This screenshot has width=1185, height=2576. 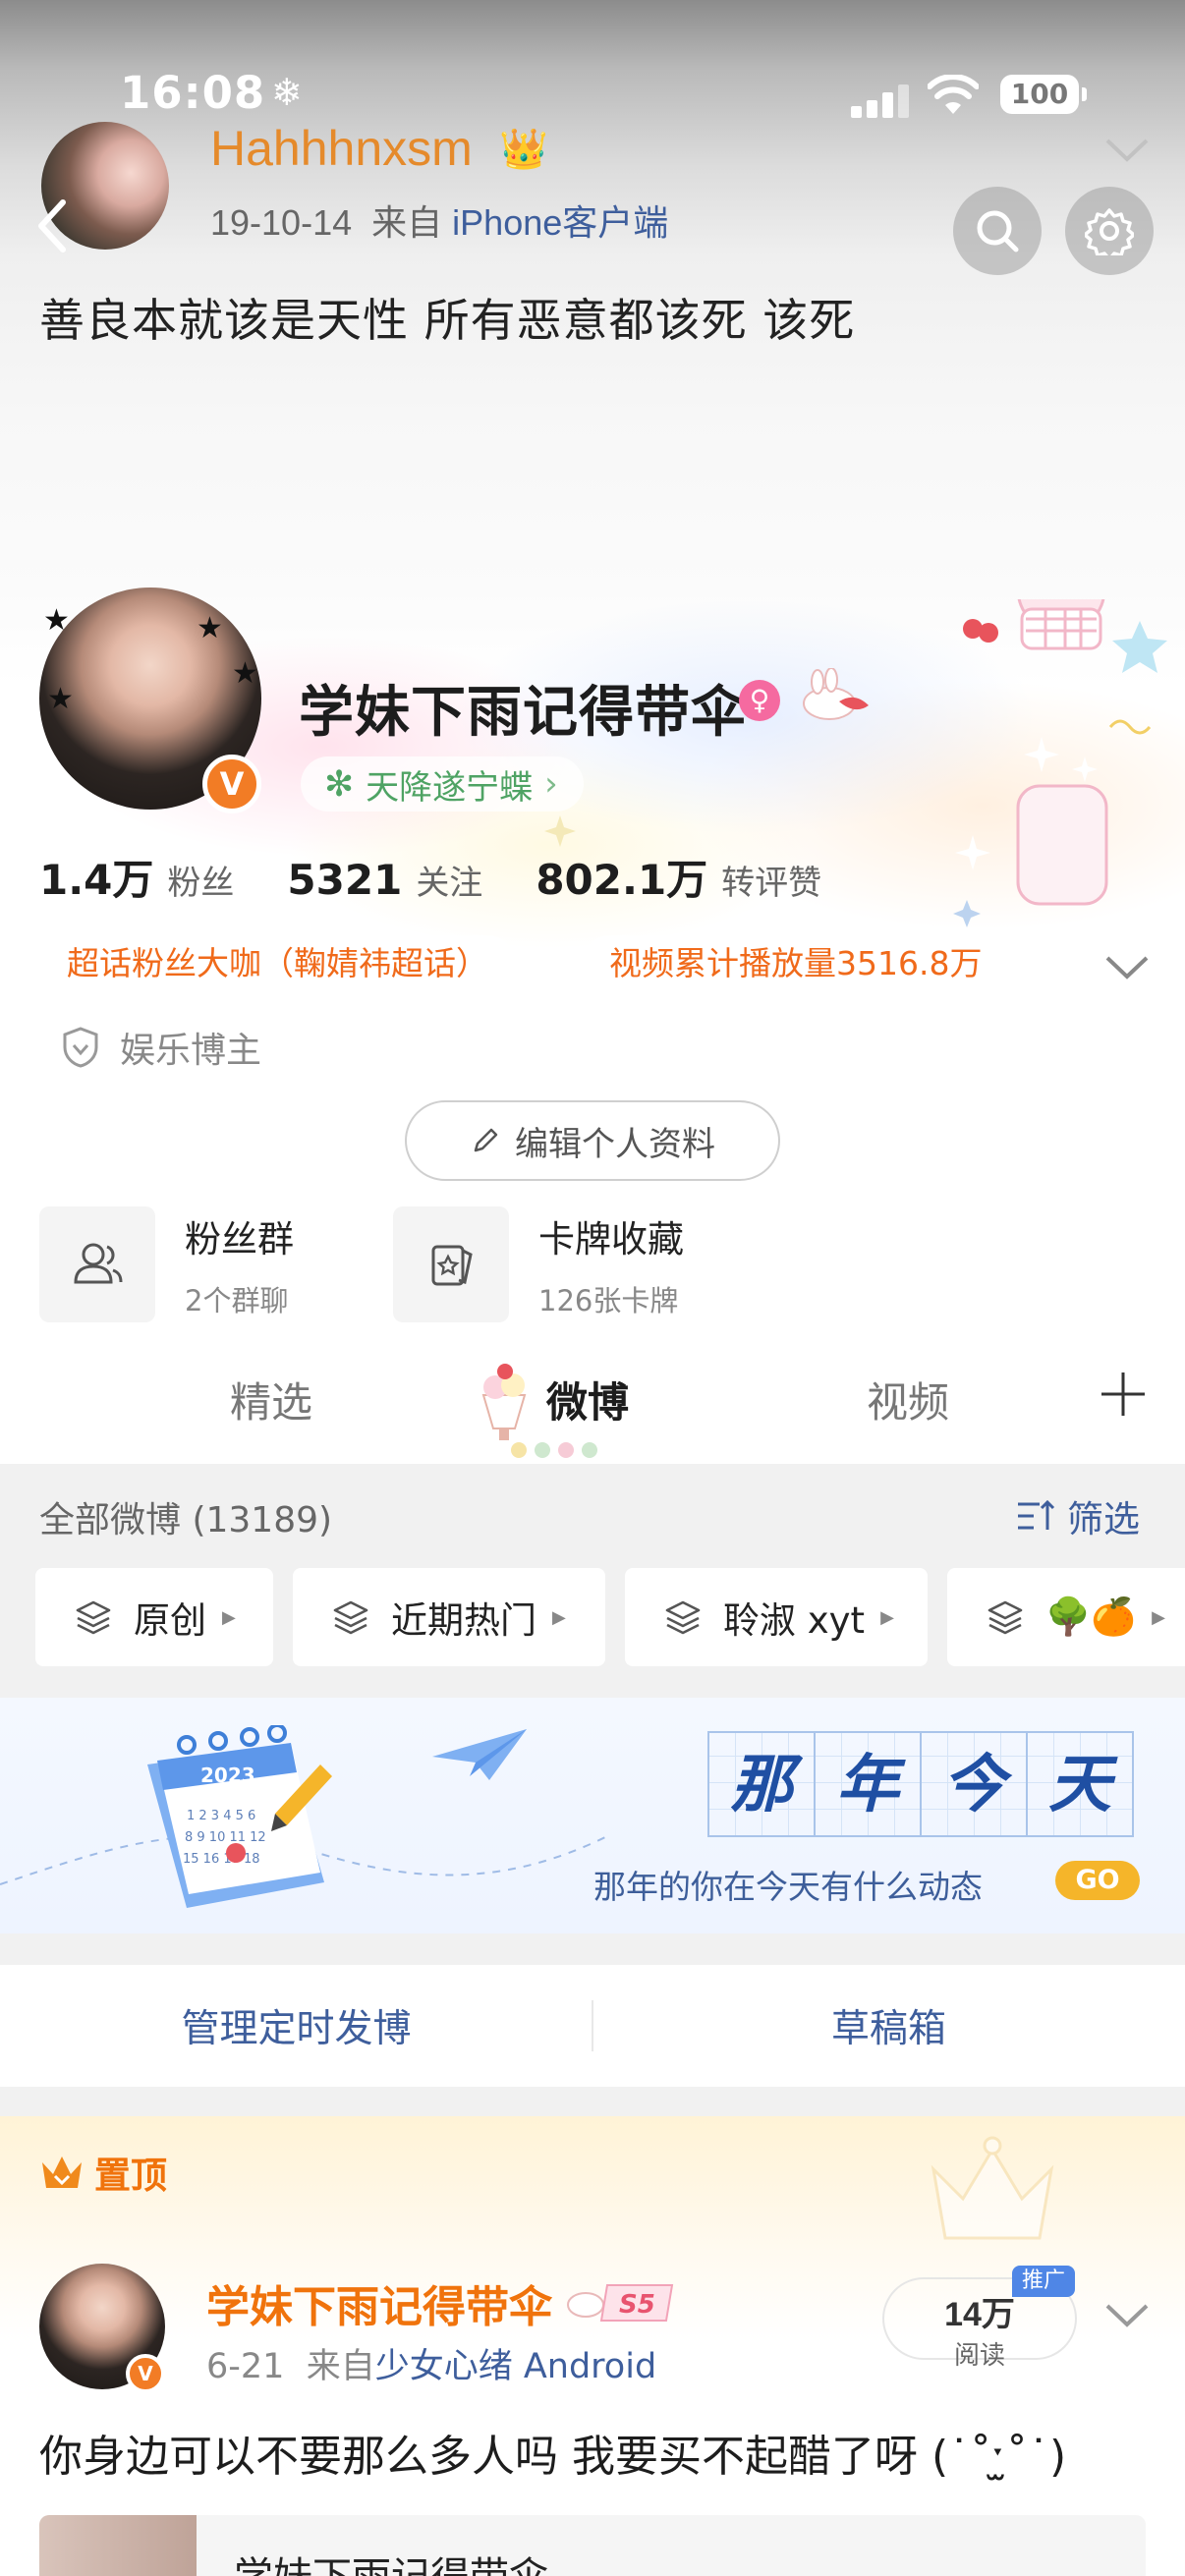 I want to click on level-badge-icon: S5, so click(x=621, y=2303).